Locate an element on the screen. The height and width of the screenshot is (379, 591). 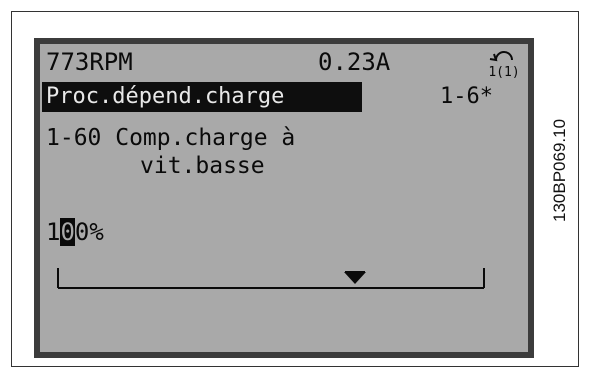
value-cursor-digit: 0 is located at coordinates (67, 232).